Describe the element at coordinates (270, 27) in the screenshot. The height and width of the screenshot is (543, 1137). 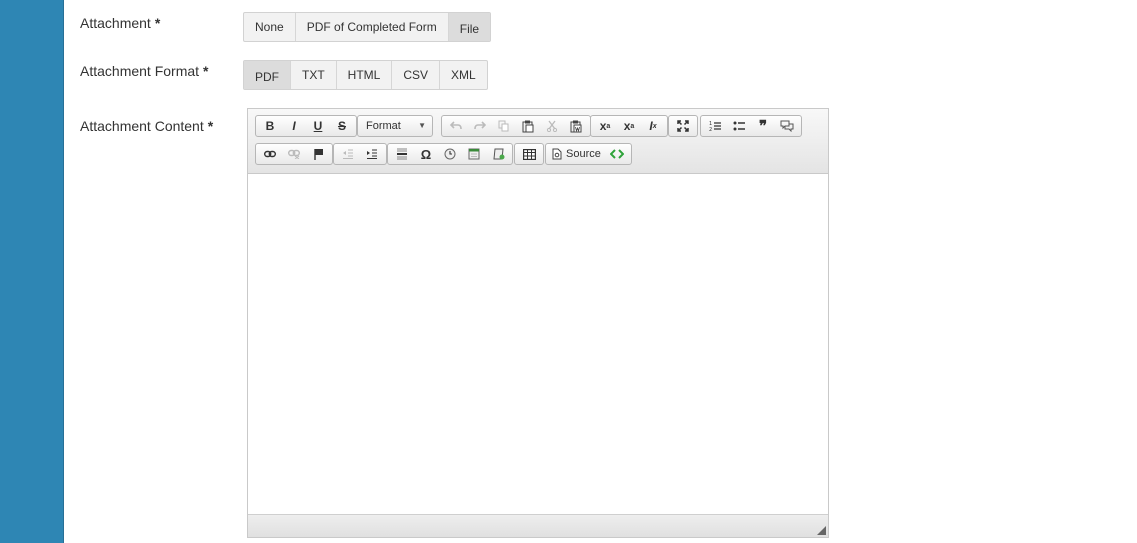
I see `attachment-option-none: None` at that location.